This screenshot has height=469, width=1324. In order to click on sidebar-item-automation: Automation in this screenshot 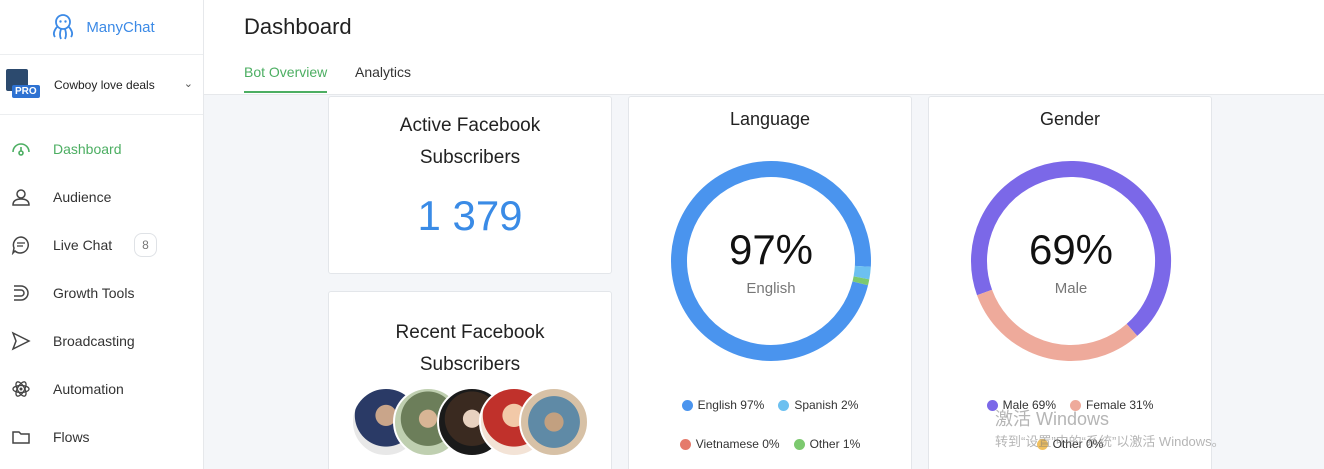, I will do `click(101, 389)`.